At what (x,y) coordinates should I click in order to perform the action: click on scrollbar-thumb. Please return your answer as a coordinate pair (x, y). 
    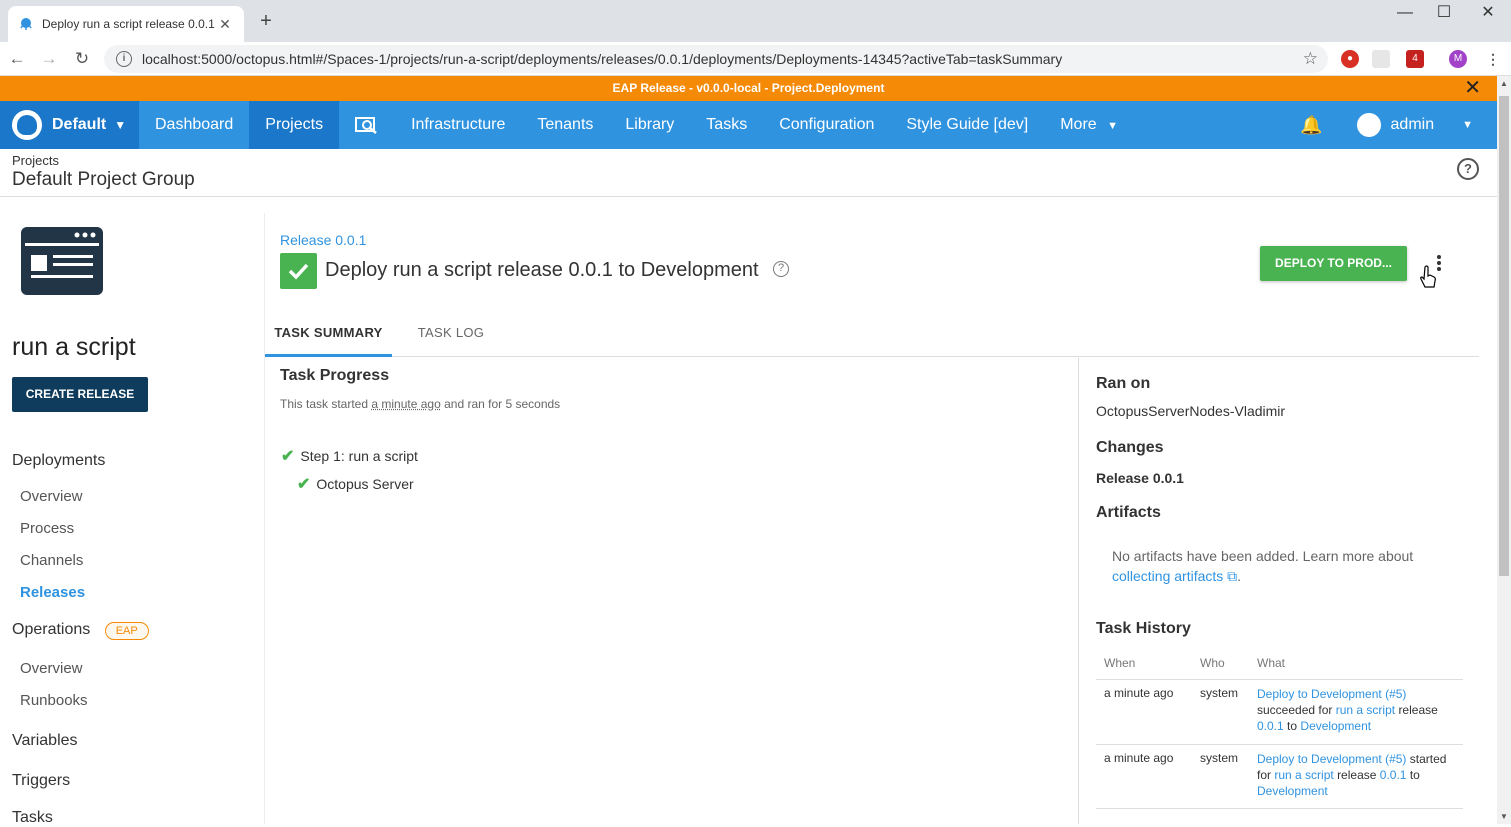
    Looking at the image, I should click on (1504, 336).